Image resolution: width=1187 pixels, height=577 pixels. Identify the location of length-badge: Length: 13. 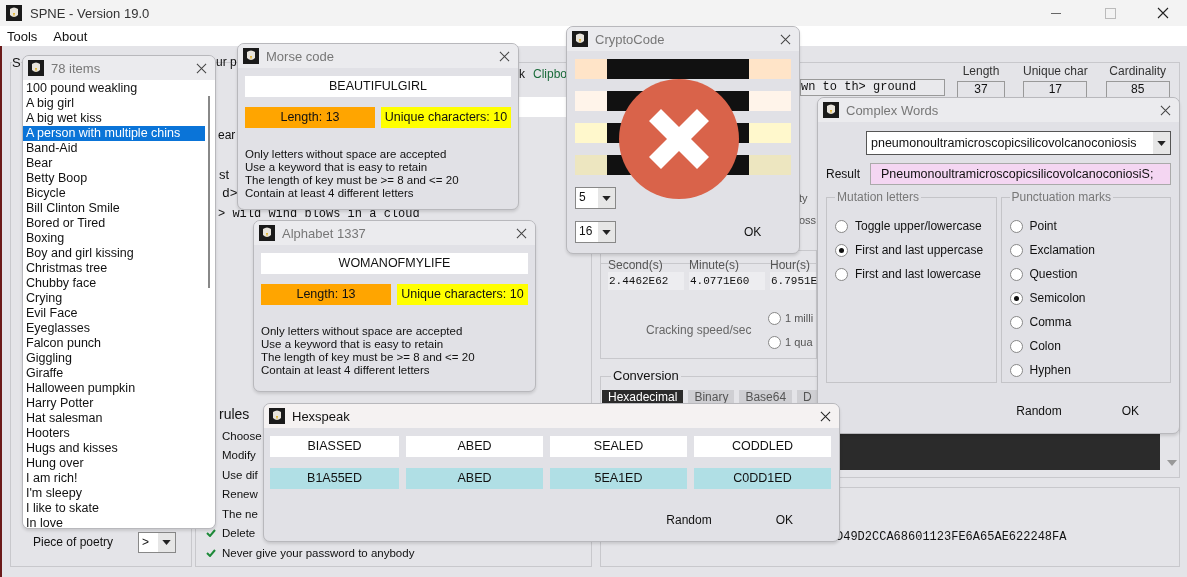
(310, 117).